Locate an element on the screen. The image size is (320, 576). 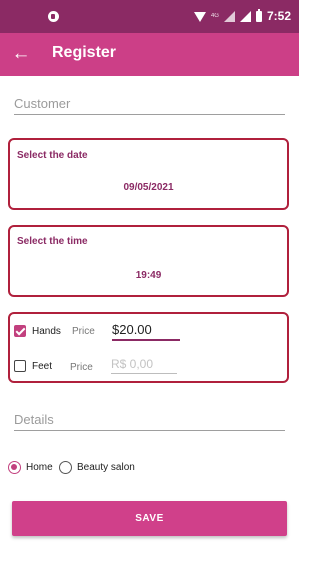
hands-price-field is located at coordinates (146, 331).